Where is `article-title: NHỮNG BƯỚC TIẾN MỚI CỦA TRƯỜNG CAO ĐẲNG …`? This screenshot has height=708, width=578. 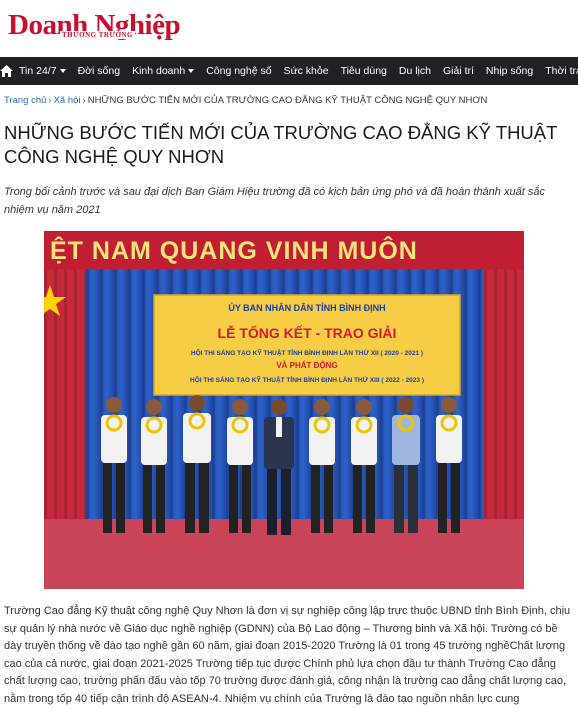
article-title: NHỮNG BƯỚC TIẾN MỚI CỦA TRƯỜNG CAO ĐẲNG … is located at coordinates (281, 144).